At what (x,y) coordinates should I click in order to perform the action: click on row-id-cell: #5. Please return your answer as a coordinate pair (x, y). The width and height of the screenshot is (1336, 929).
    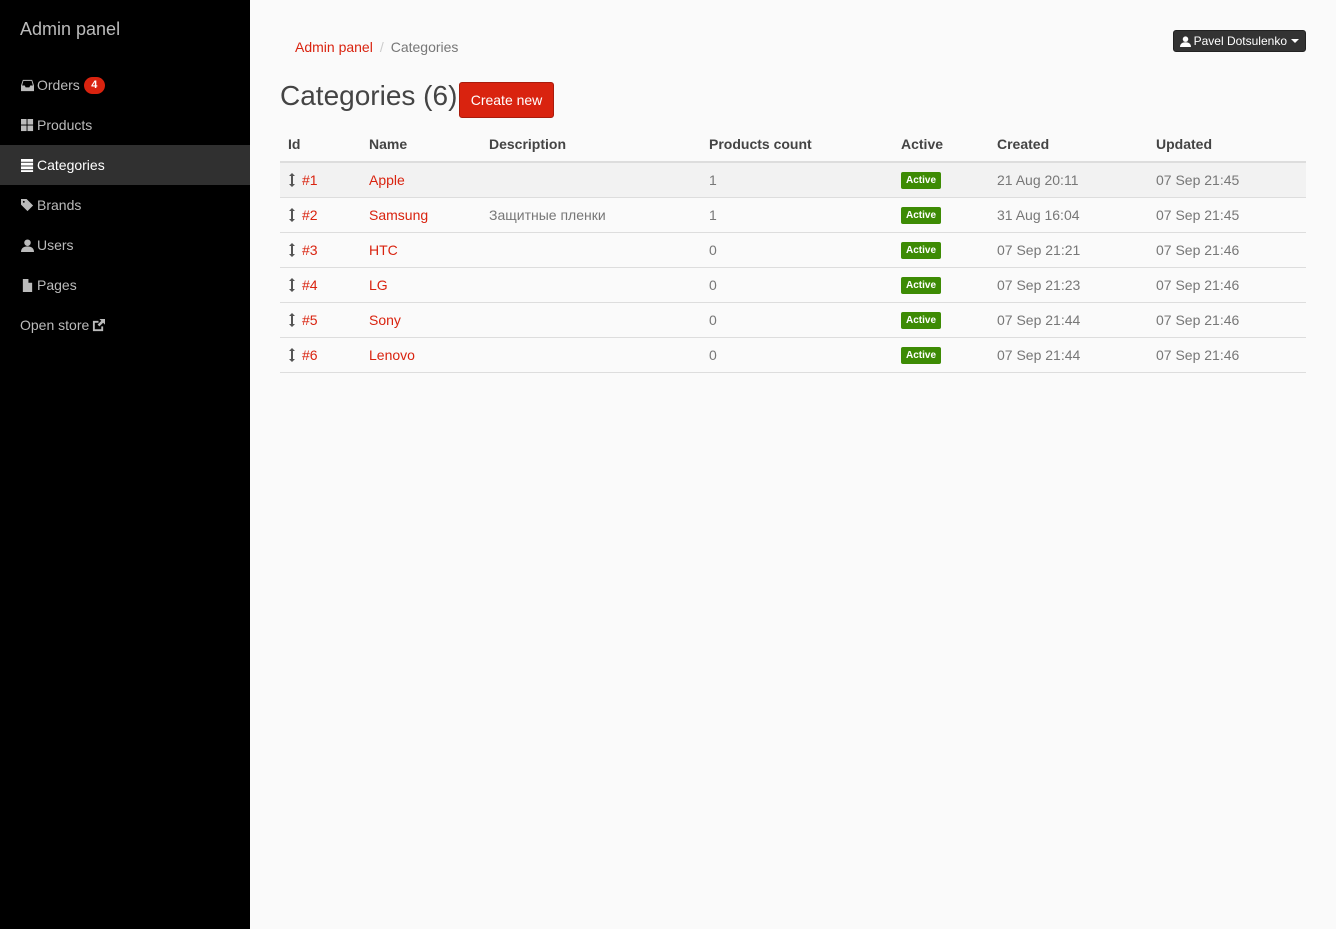
    Looking at the image, I should click on (320, 320).